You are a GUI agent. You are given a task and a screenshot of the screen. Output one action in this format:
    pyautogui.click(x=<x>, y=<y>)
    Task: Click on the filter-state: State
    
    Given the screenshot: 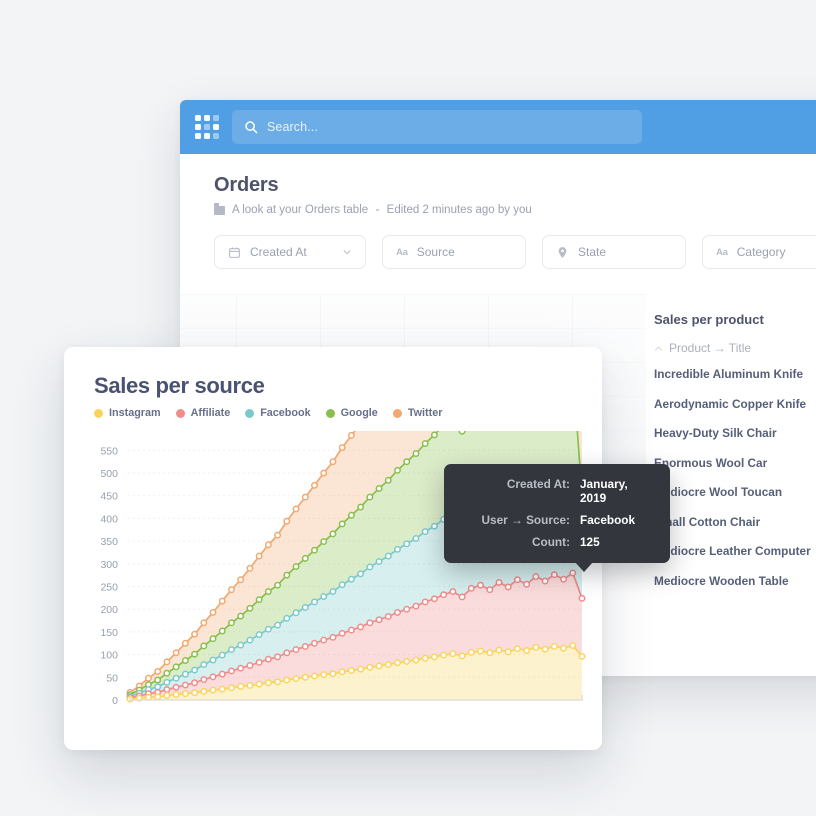 What is the action you would take?
    pyautogui.click(x=614, y=252)
    